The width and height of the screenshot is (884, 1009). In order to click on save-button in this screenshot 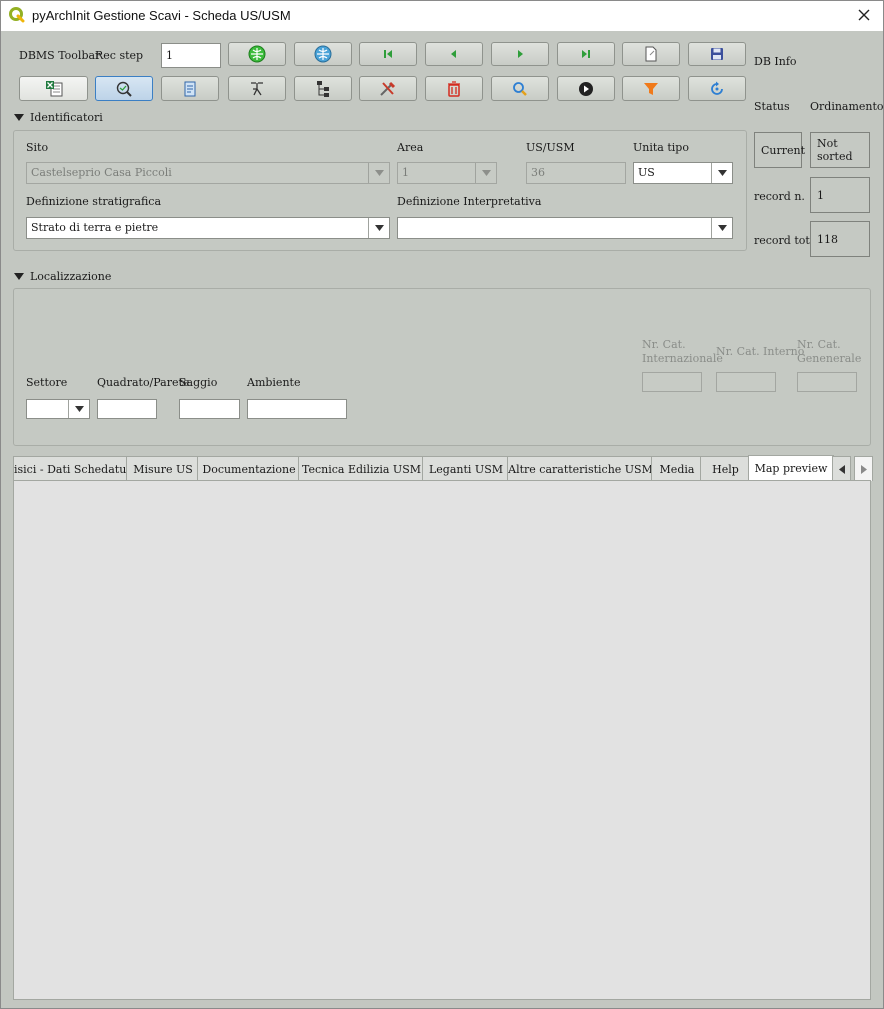, I will do `click(717, 54)`.